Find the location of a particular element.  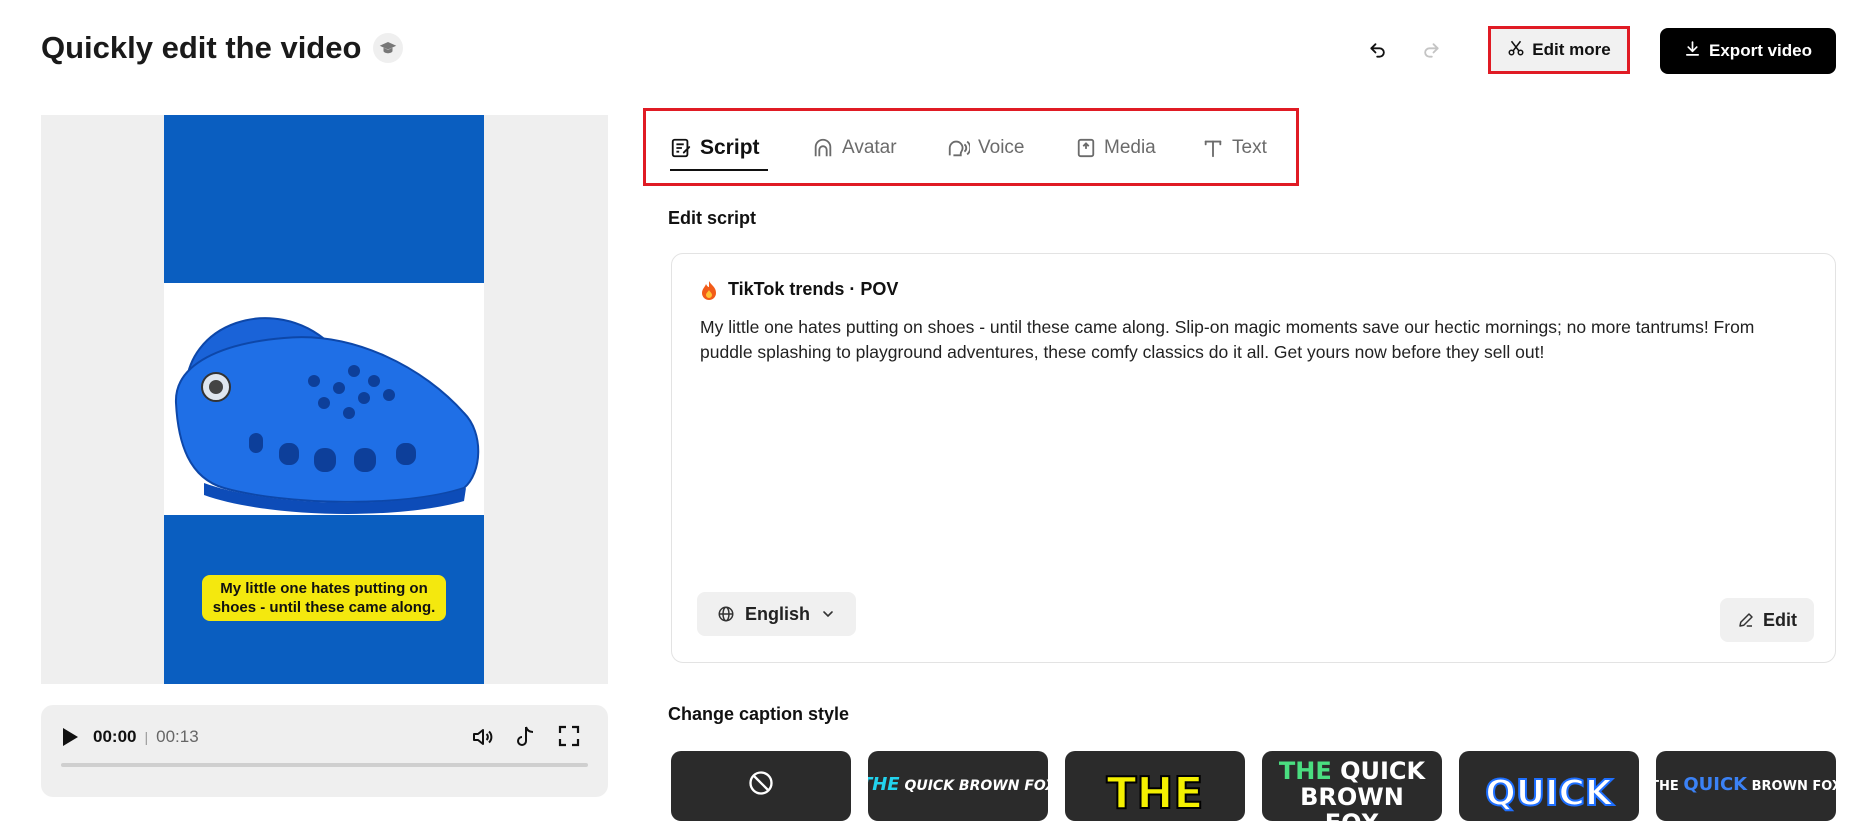

export-video-label: Export video is located at coordinates (1760, 50).